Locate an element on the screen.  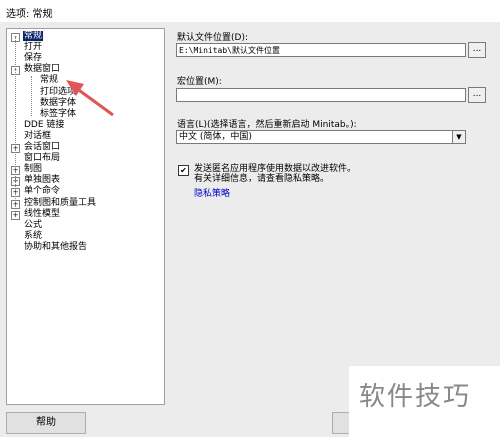
arrow-shaft is located at coordinates (94, 101).